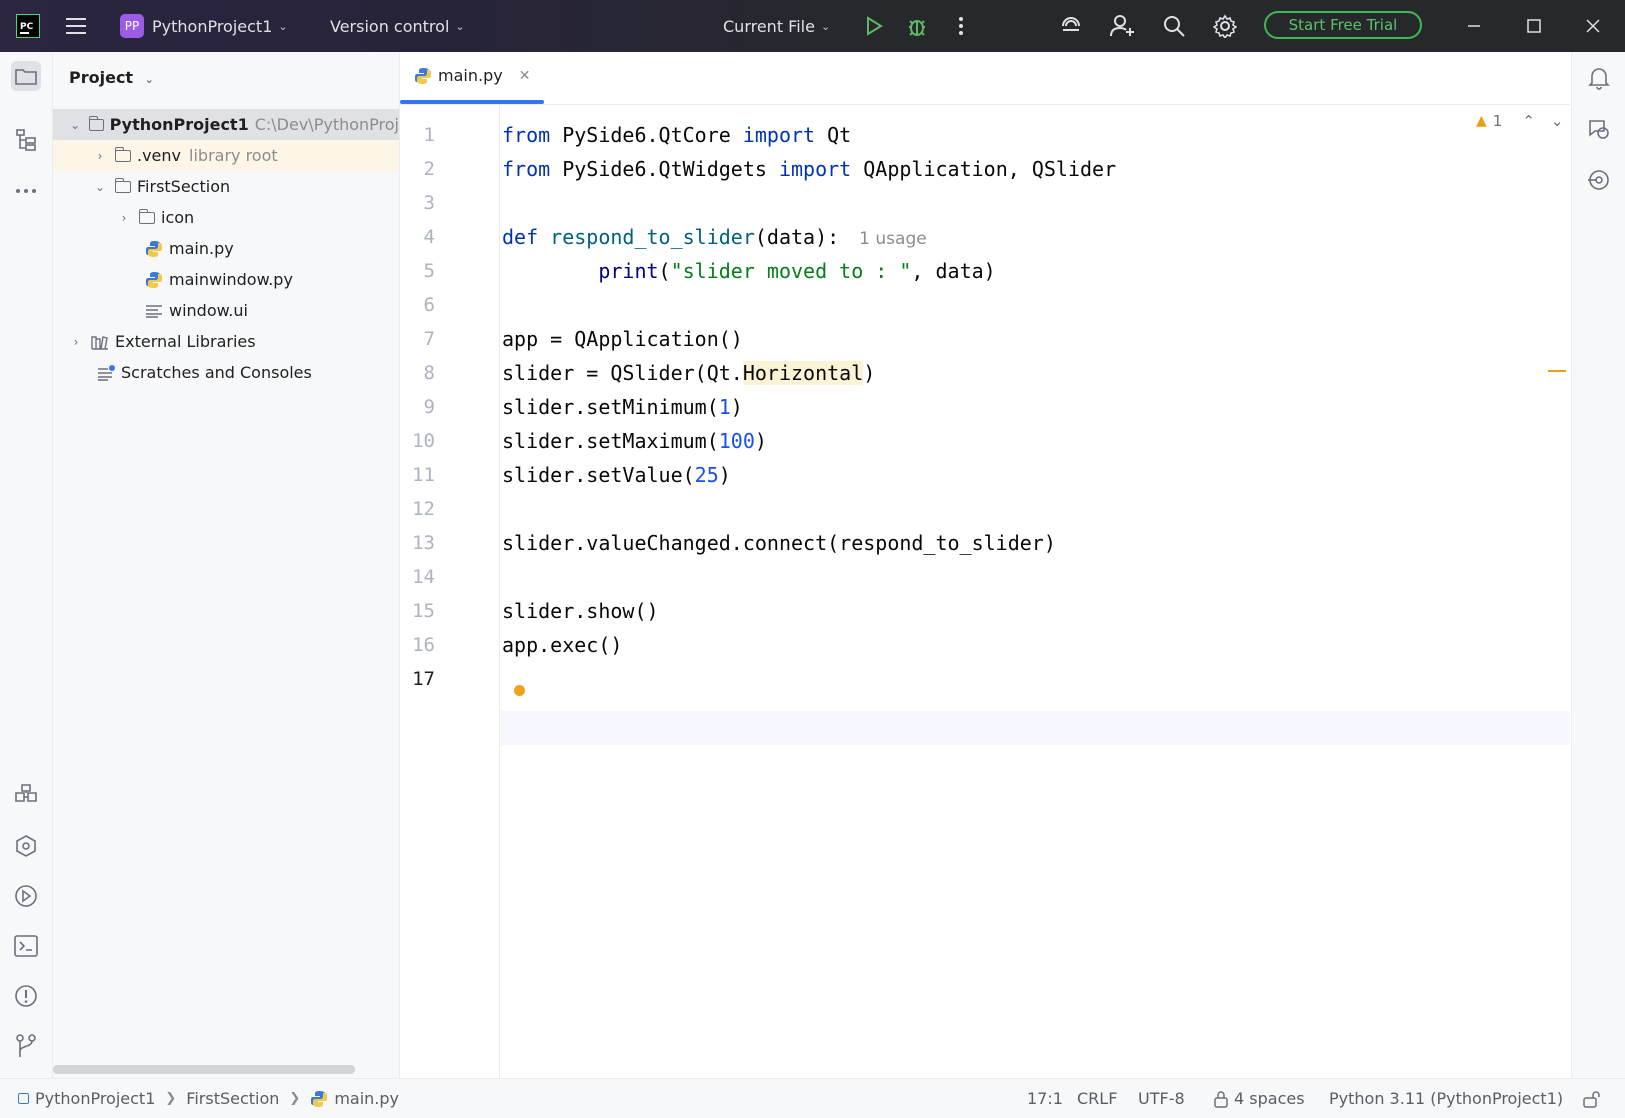  Describe the element at coordinates (204, 26) in the screenshot. I see `project-switcher: PP PythonProject1 ⌄` at that location.